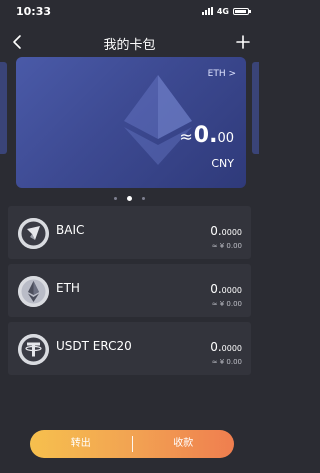 The image size is (320, 473). Describe the element at coordinates (70, 230) in the screenshot. I see `token-name: BAIC` at that location.